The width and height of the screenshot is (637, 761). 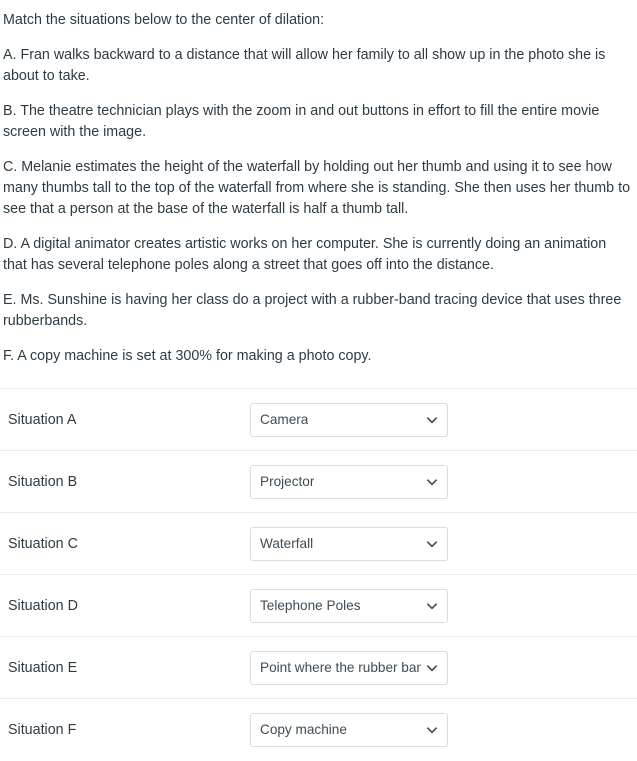 I want to click on match-row-b: Situation B Projector, so click(x=318, y=482).